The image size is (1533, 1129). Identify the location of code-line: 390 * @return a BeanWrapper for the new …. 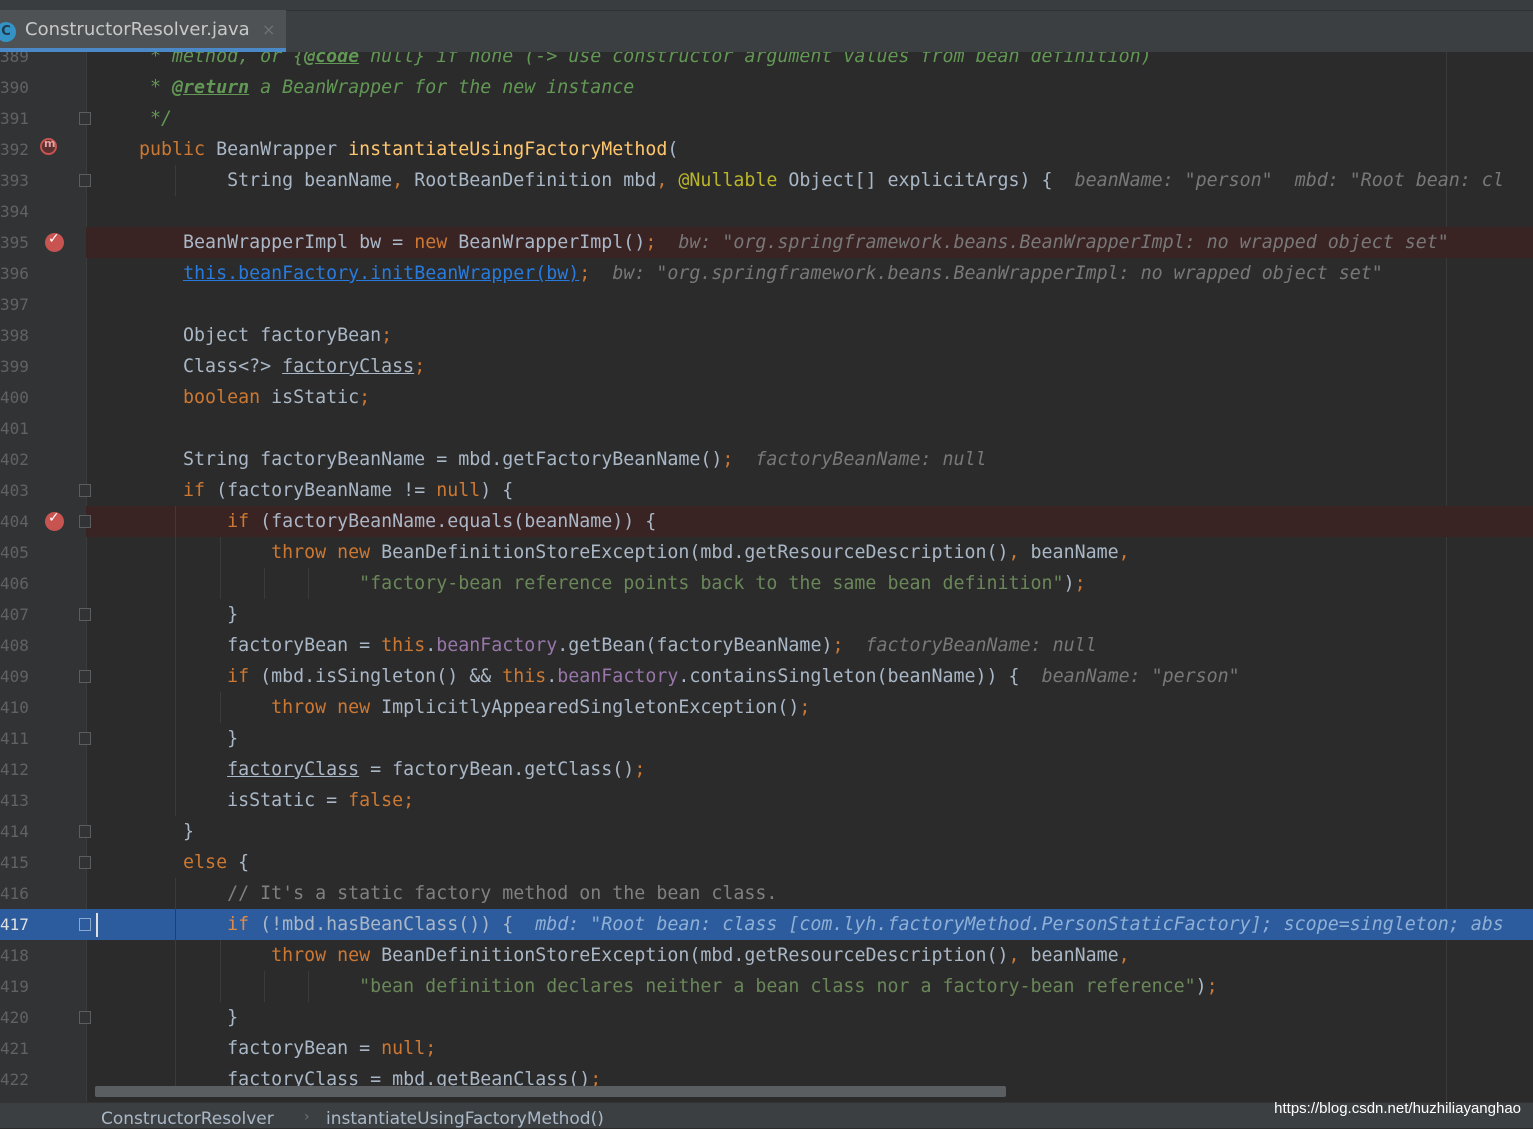
(766, 87).